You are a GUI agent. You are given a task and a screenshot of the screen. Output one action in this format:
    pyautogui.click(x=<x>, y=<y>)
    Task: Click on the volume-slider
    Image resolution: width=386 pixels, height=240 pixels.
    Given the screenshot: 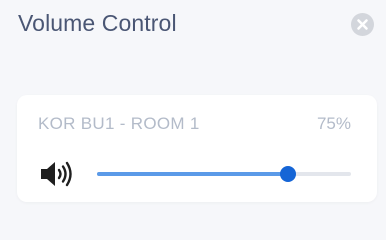 What is the action you would take?
    pyautogui.click(x=224, y=174)
    